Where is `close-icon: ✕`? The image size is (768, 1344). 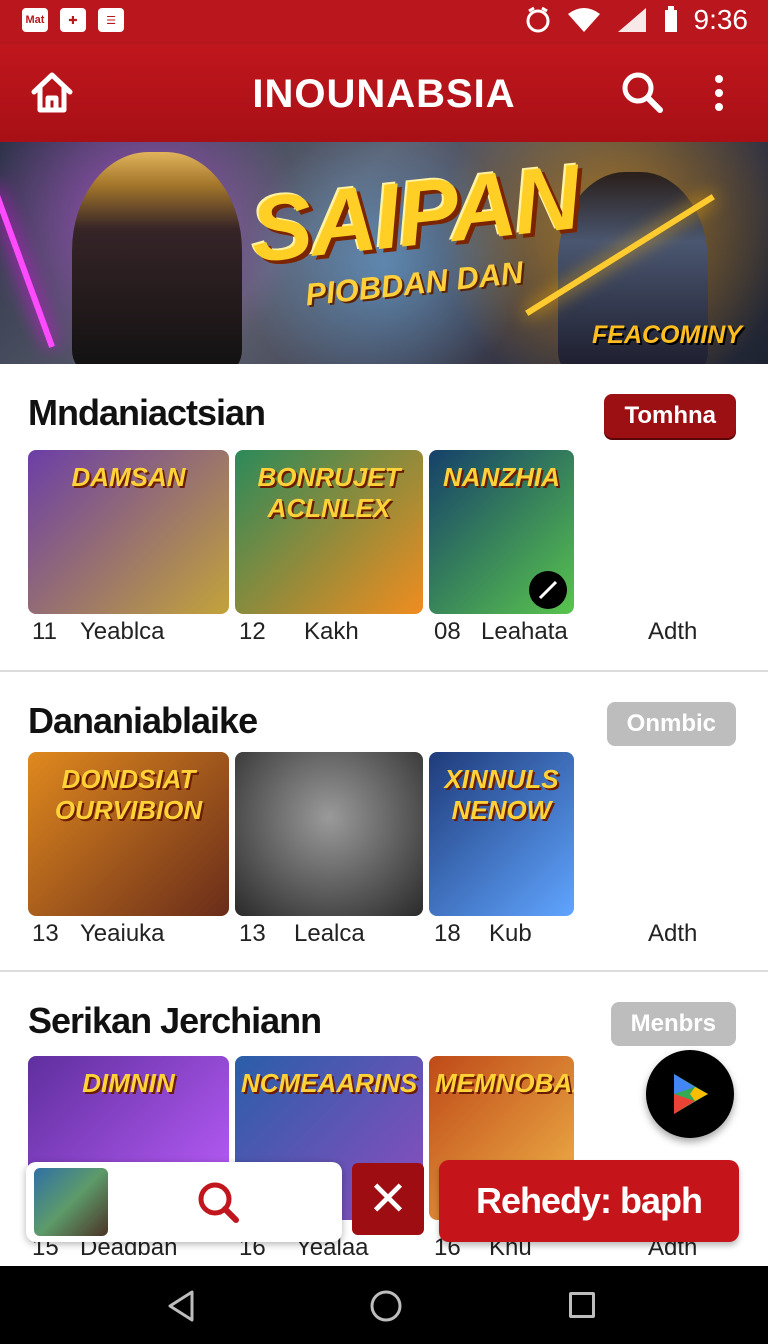
close-icon: ✕ is located at coordinates (388, 1199).